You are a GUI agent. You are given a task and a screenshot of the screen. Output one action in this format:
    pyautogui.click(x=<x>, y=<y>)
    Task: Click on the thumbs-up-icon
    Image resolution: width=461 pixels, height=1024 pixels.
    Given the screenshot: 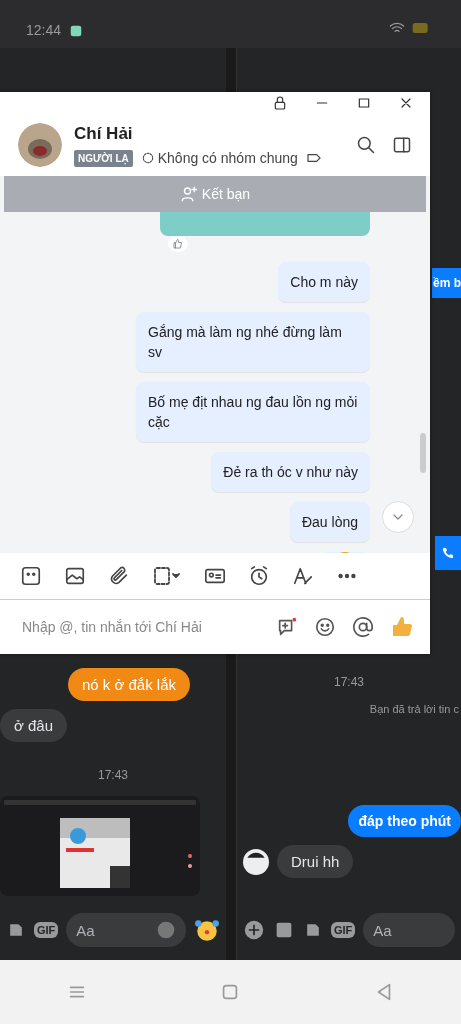 What is the action you would take?
    pyautogui.click(x=402, y=627)
    